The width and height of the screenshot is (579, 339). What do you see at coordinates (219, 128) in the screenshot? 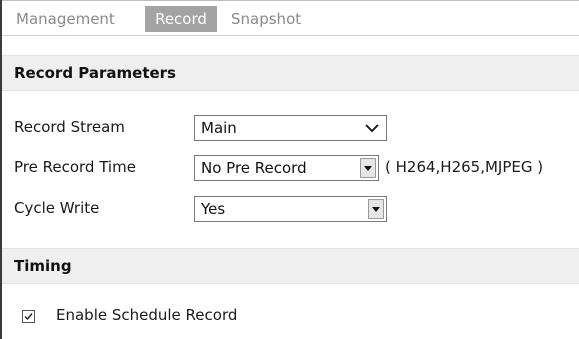
I see `record-stream-value: Main` at bounding box center [219, 128].